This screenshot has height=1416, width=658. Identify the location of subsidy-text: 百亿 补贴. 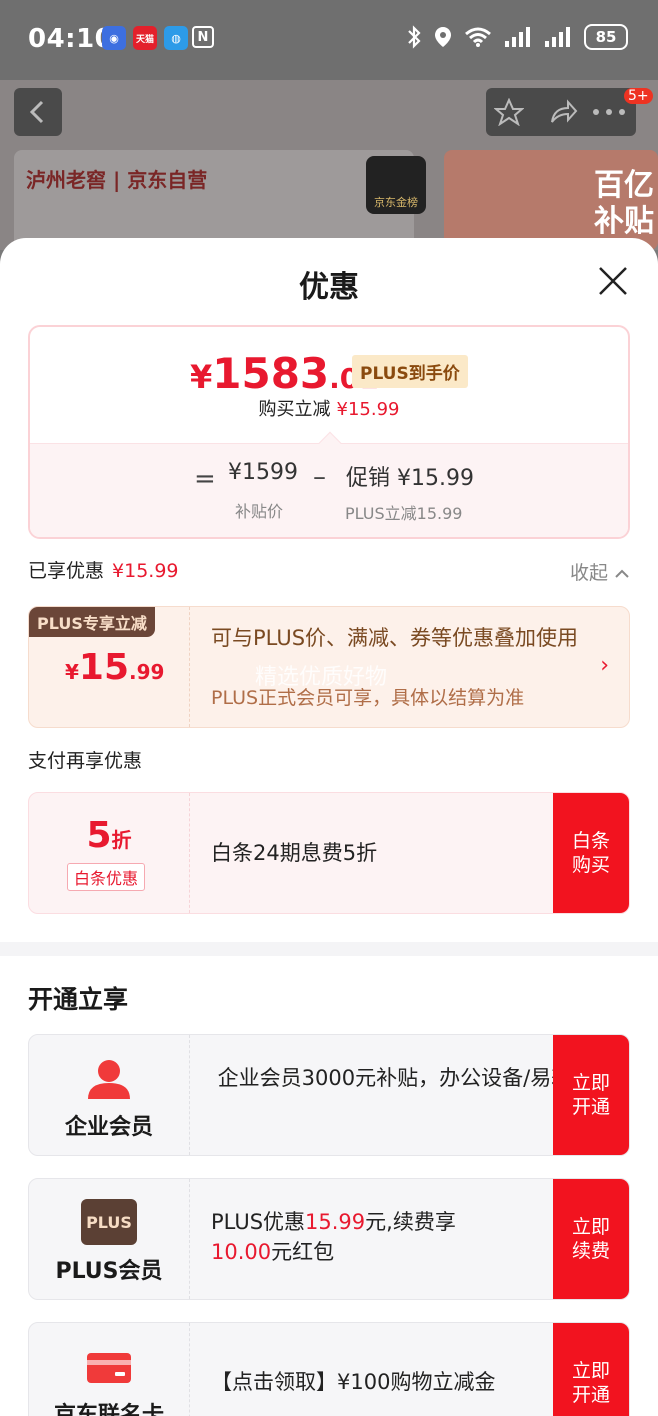
(624, 203).